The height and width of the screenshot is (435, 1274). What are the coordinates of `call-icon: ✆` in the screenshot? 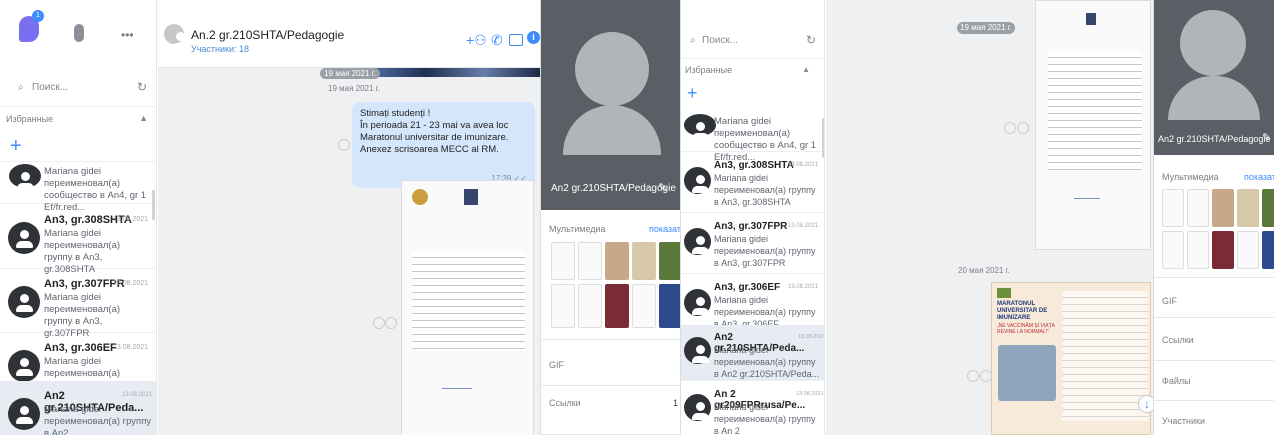 It's located at (497, 40).